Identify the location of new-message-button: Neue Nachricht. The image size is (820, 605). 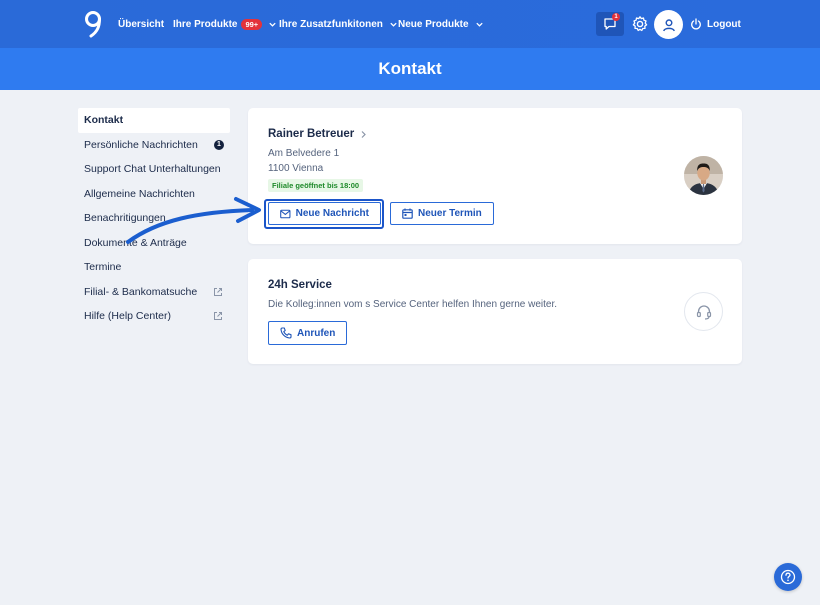
(324, 213).